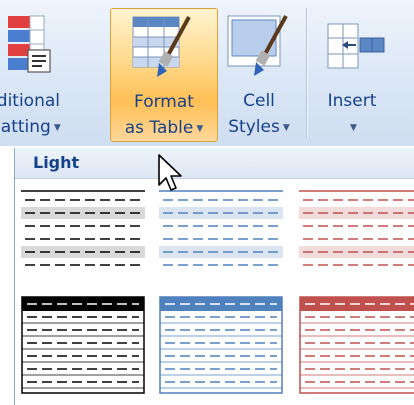 The width and height of the screenshot is (414, 405). I want to click on insert-dropdown: ▼, so click(352, 127).